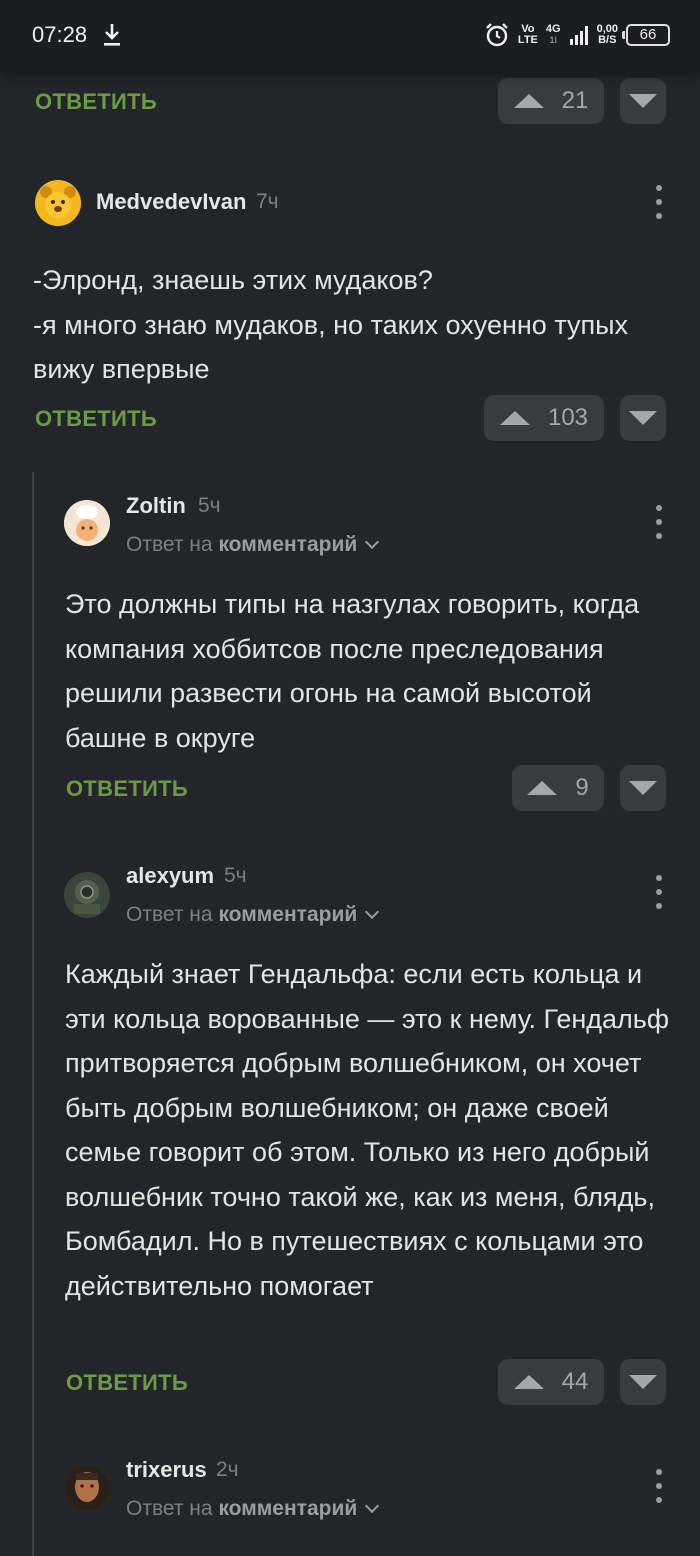  I want to click on chef-avatar-icon, so click(87, 523).